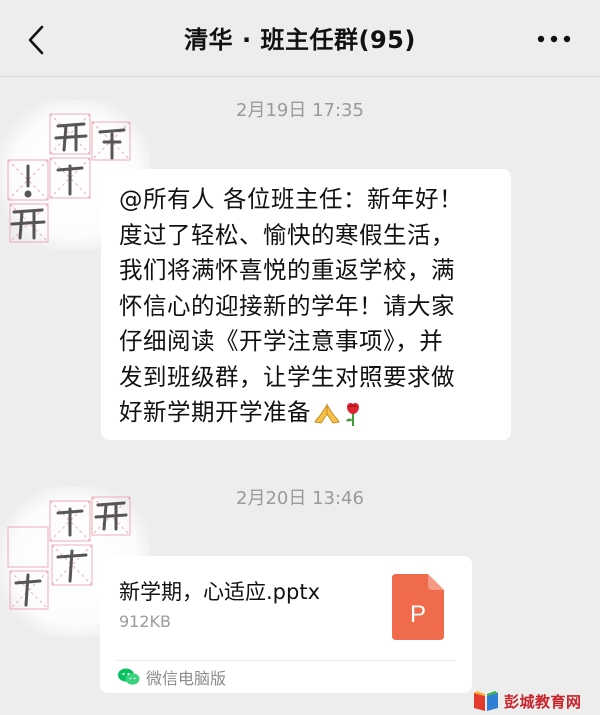 This screenshot has width=600, height=715. Describe the element at coordinates (352, 414) in the screenshot. I see `rose-emoji` at that location.